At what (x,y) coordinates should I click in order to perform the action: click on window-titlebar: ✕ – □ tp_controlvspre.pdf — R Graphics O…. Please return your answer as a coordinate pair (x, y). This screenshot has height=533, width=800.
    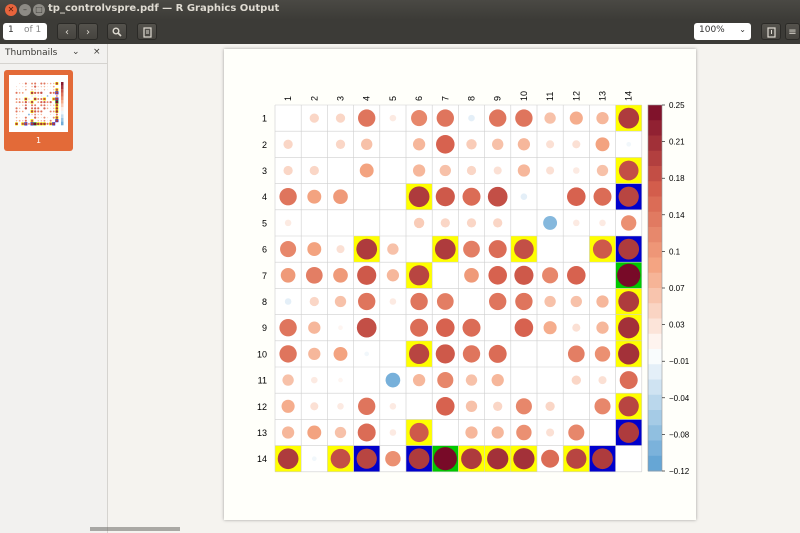
    Looking at the image, I should click on (400, 10).